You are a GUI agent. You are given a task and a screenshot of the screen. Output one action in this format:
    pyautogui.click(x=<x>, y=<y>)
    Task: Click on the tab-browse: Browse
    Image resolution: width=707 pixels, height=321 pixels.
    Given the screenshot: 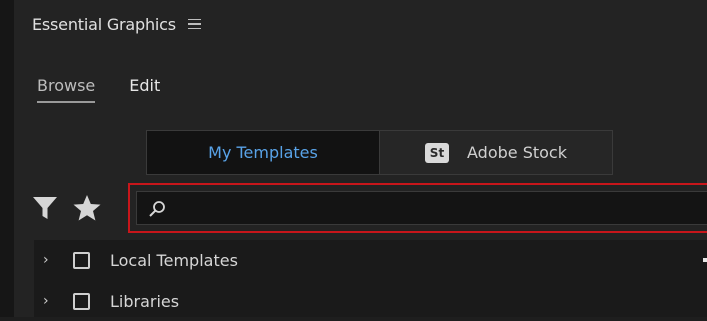 What is the action you would take?
    pyautogui.click(x=66, y=89)
    